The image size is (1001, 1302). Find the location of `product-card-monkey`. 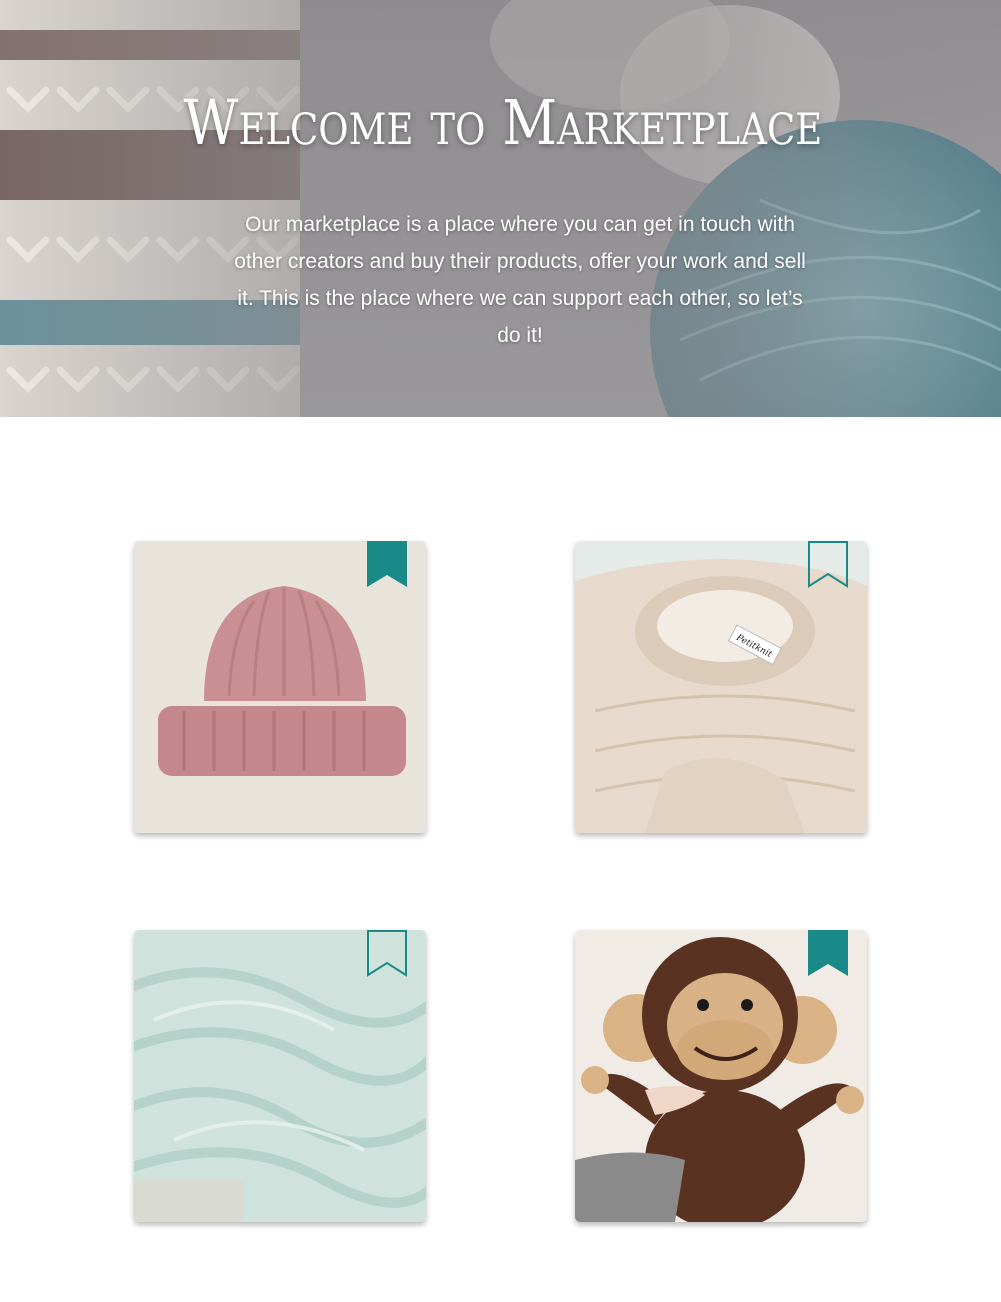

product-card-monkey is located at coordinates (721, 1076).